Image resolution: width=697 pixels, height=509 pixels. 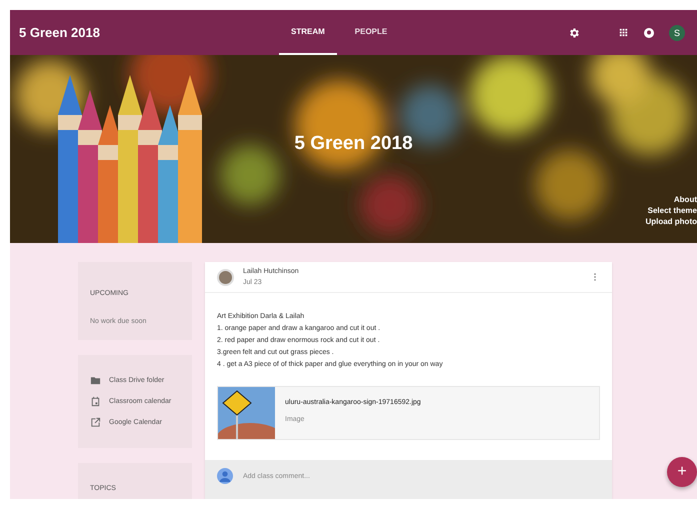 I want to click on image-thumbnail, so click(x=246, y=413).